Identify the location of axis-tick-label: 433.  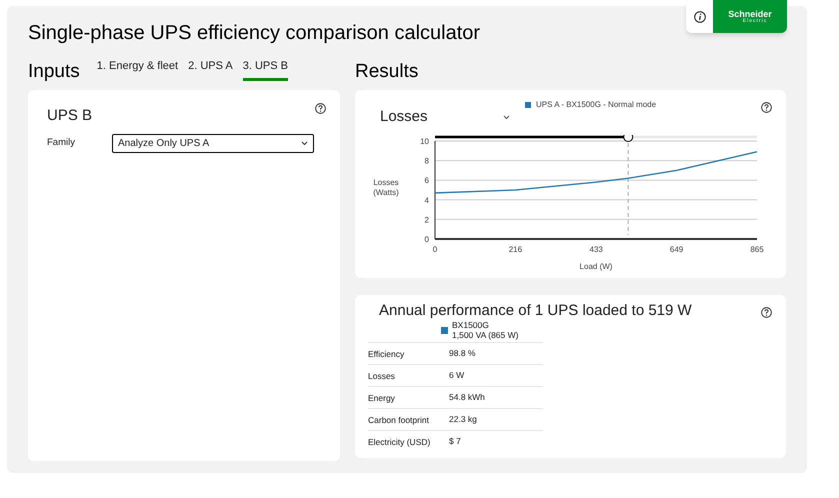
(596, 249).